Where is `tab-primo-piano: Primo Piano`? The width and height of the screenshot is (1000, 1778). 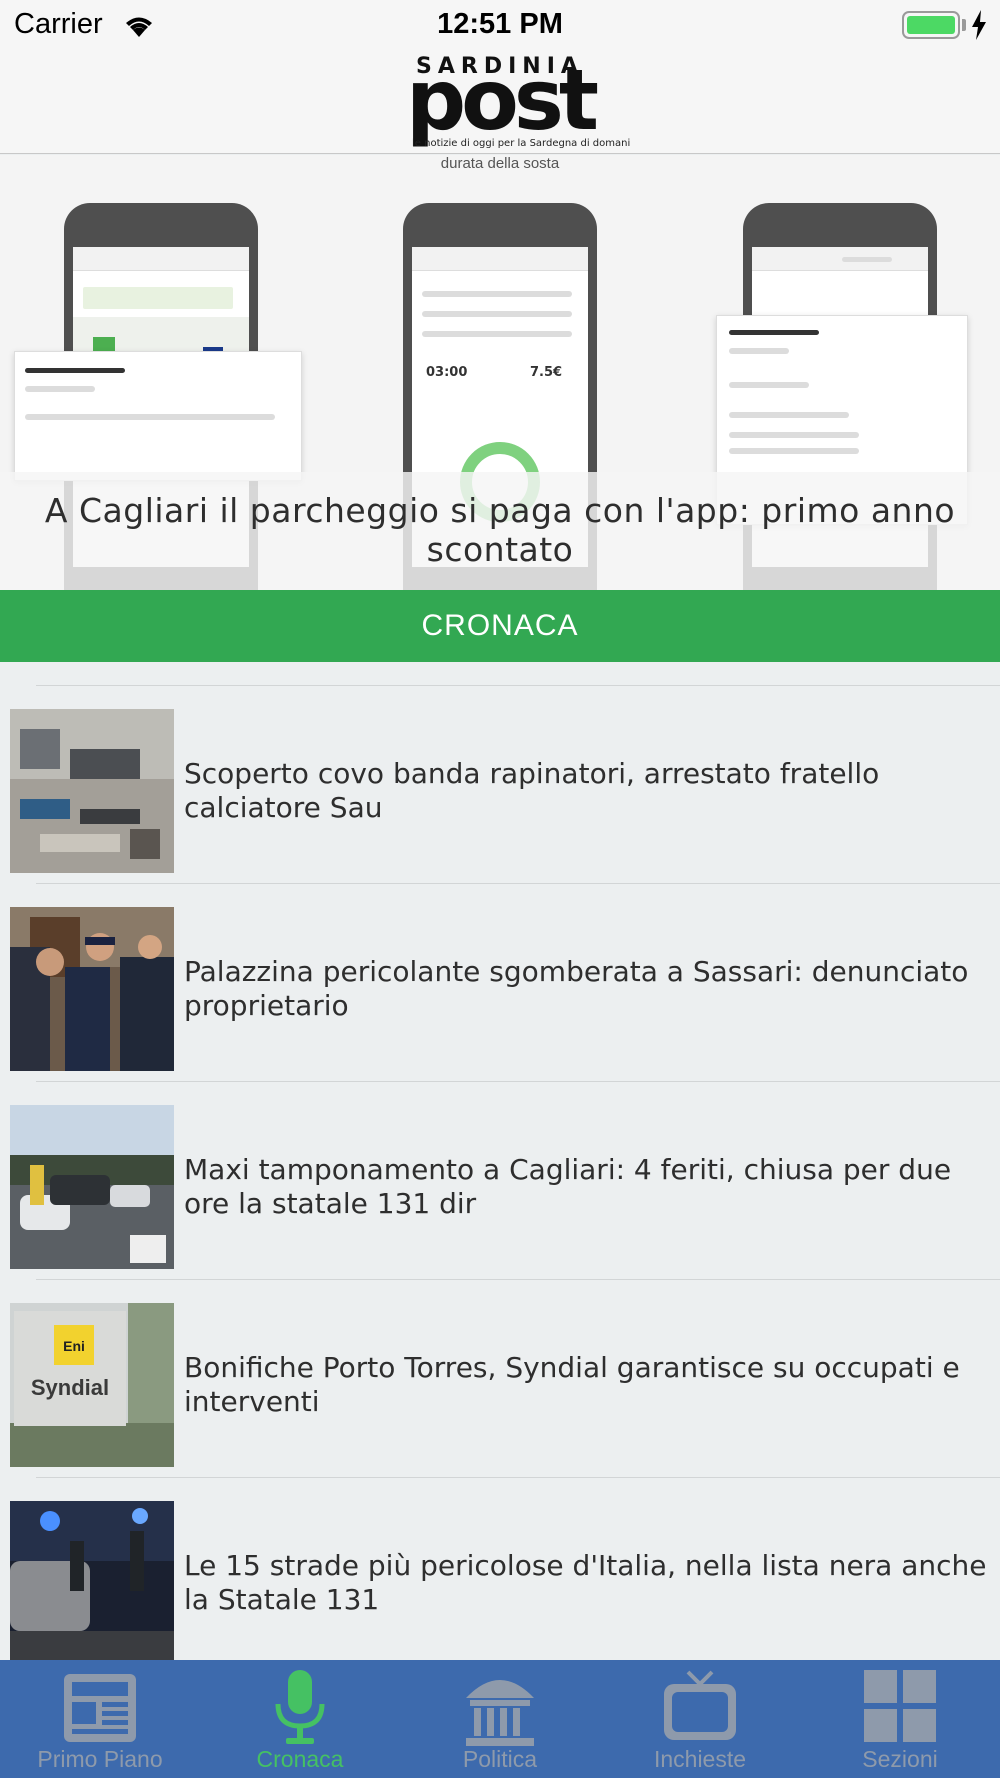 tab-primo-piano: Primo Piano is located at coordinates (100, 1719).